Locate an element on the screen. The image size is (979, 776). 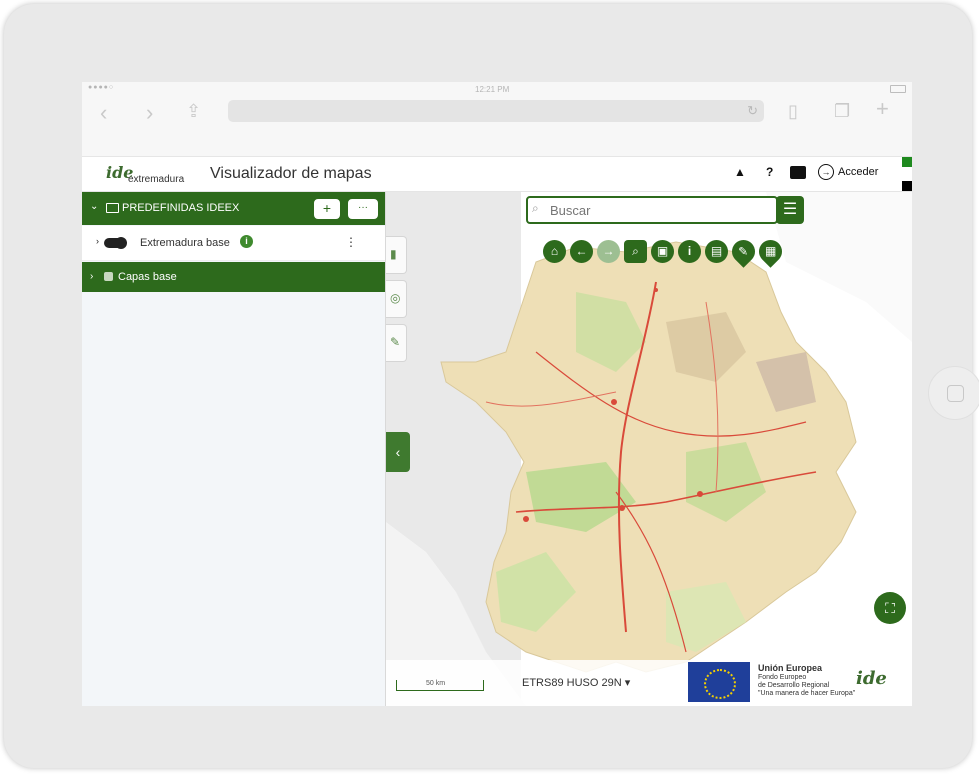
header-actions: ▲ ? → Acceder is located at coordinates (814, 174).